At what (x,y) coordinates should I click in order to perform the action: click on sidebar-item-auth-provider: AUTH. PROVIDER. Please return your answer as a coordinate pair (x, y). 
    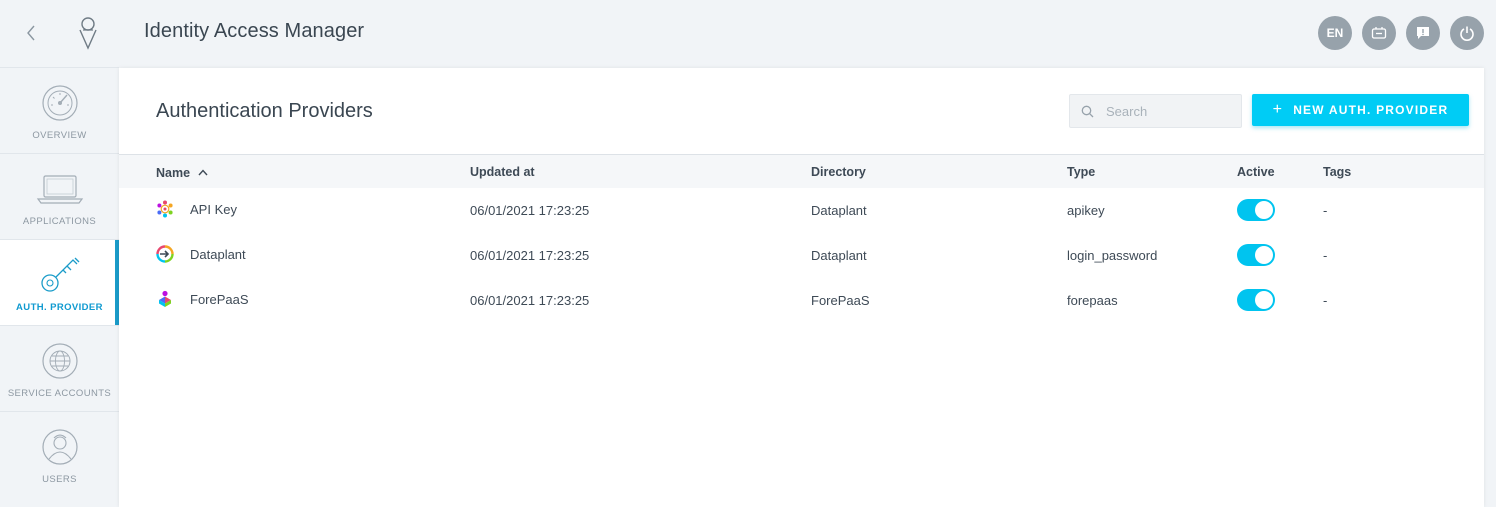
    Looking at the image, I should click on (59, 282).